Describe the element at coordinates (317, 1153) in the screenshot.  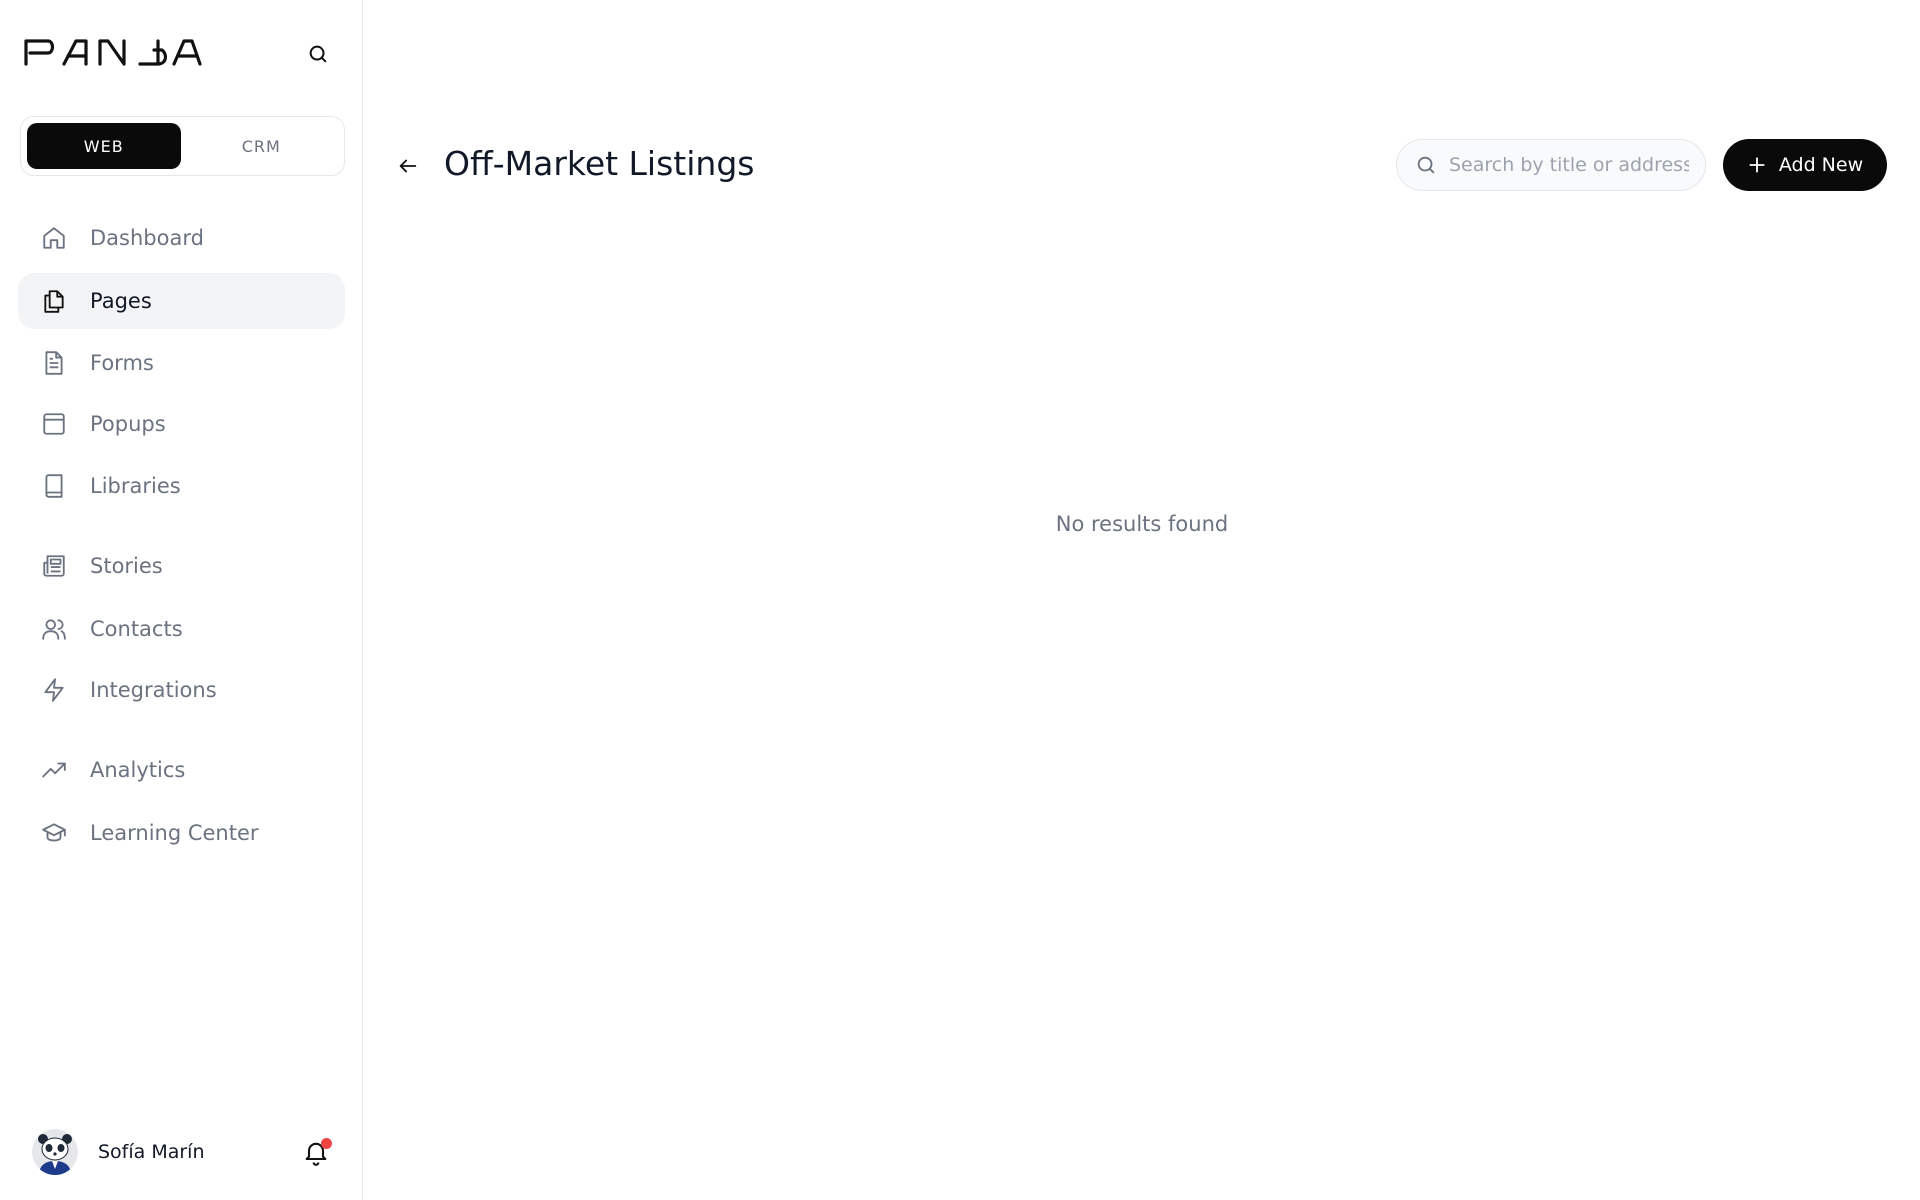
I see `notification-bell-icon` at that location.